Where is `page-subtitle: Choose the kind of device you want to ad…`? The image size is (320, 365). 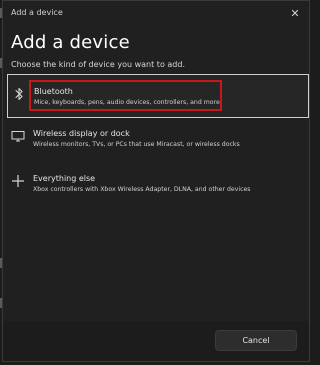 page-subtitle: Choose the kind of device you want to ad… is located at coordinates (98, 64).